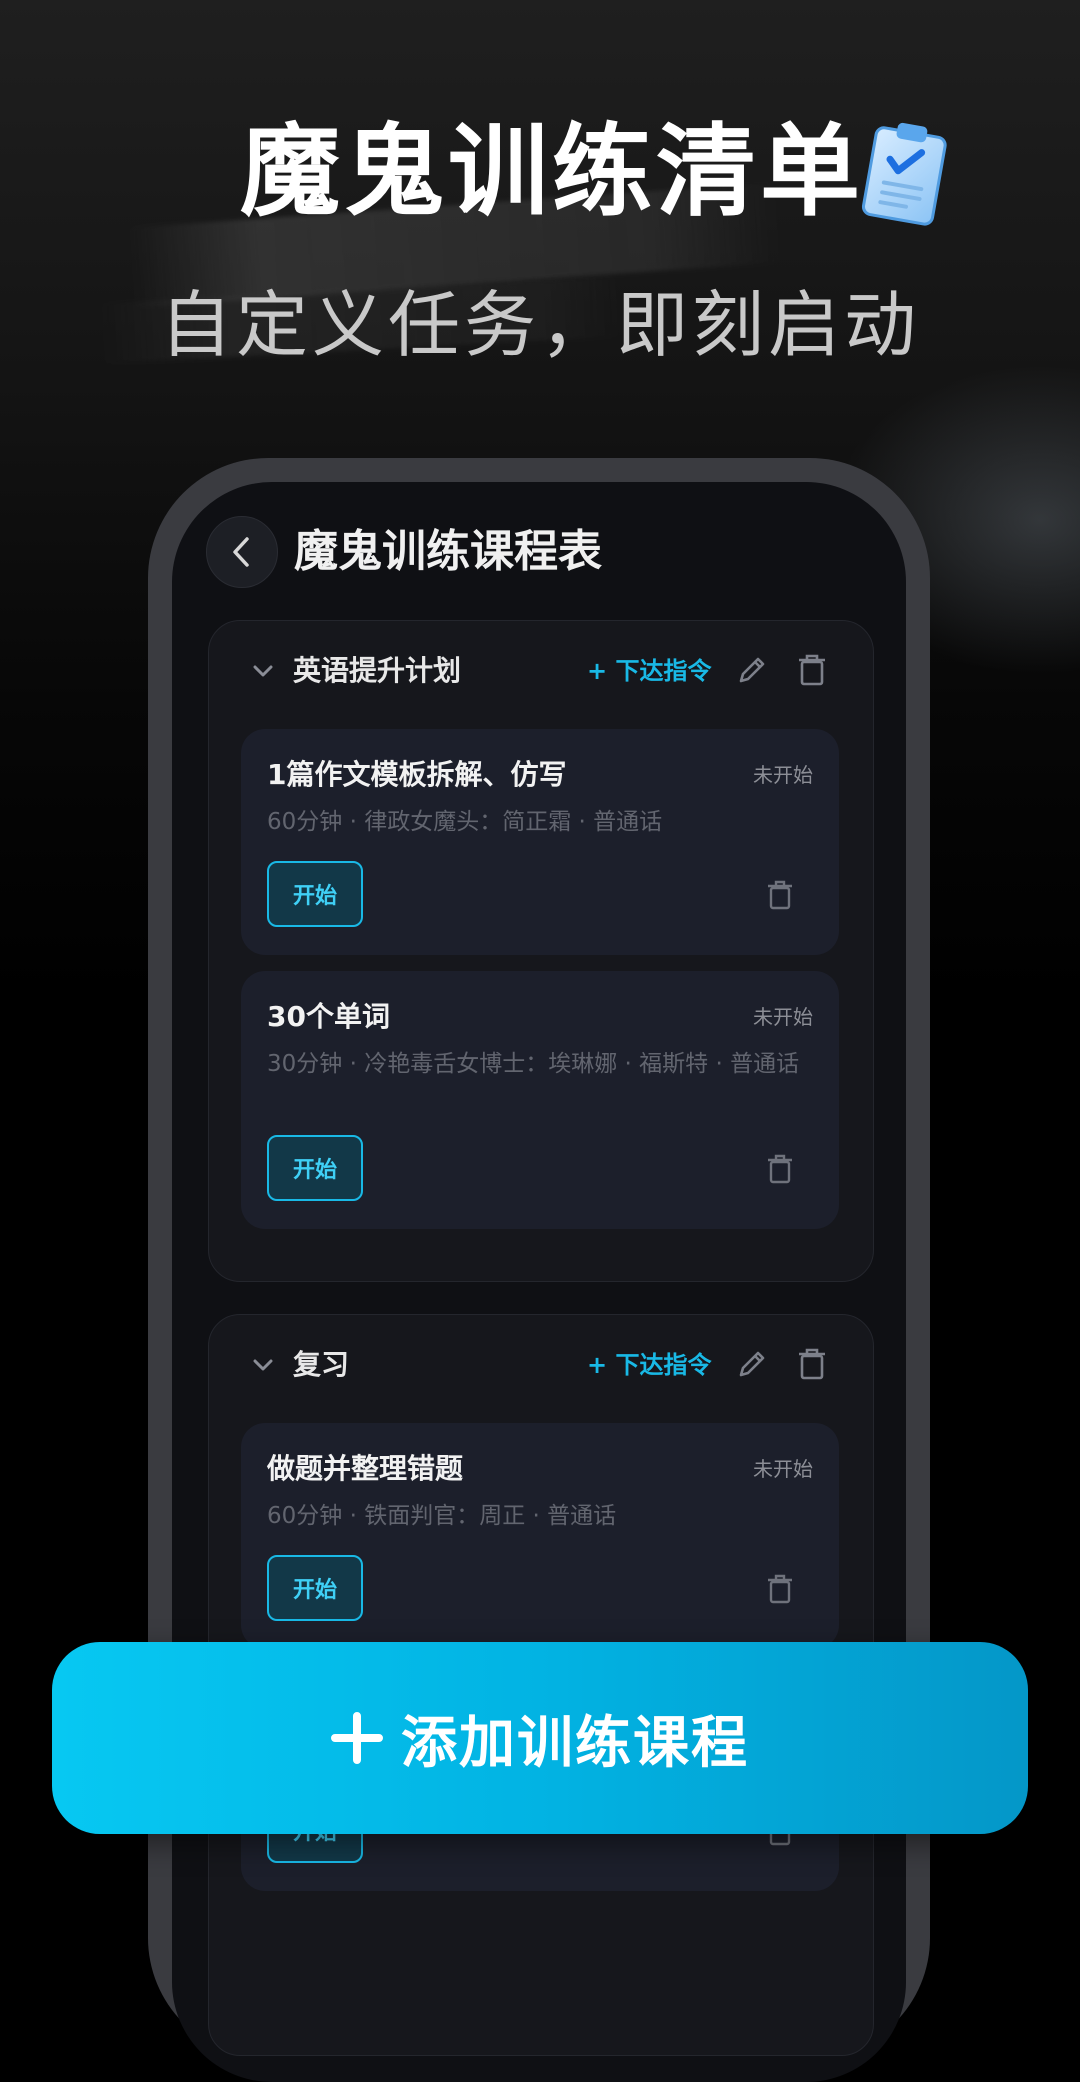 This screenshot has width=1080, height=2082. I want to click on group-name: 复习, so click(321, 1364).